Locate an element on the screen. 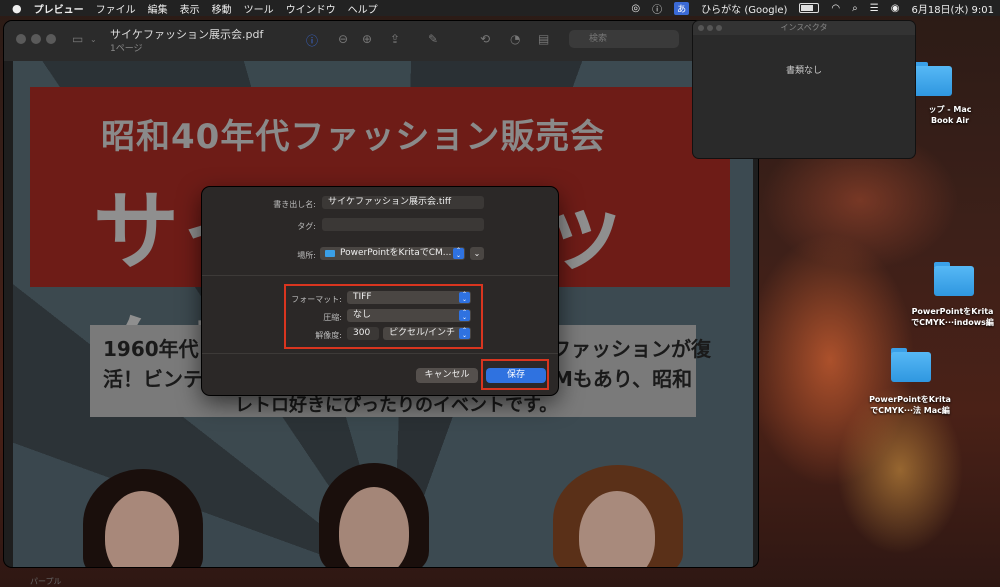 The image size is (1000, 587). menu-window: ウインドウ is located at coordinates (311, 8).